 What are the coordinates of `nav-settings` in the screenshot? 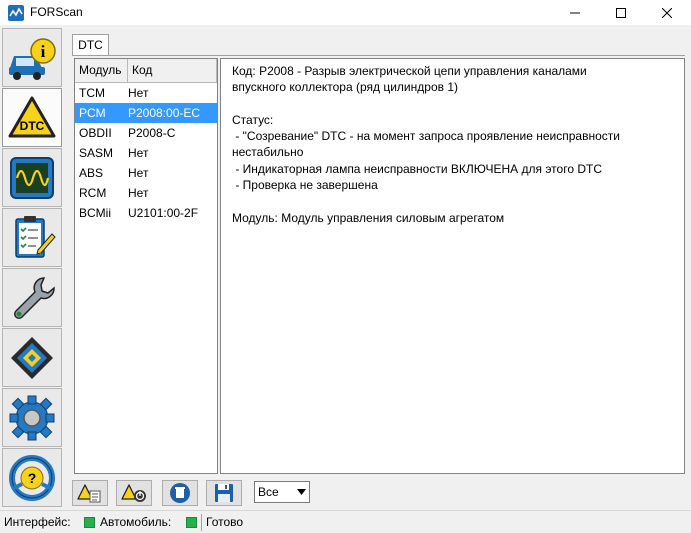 It's located at (32, 417).